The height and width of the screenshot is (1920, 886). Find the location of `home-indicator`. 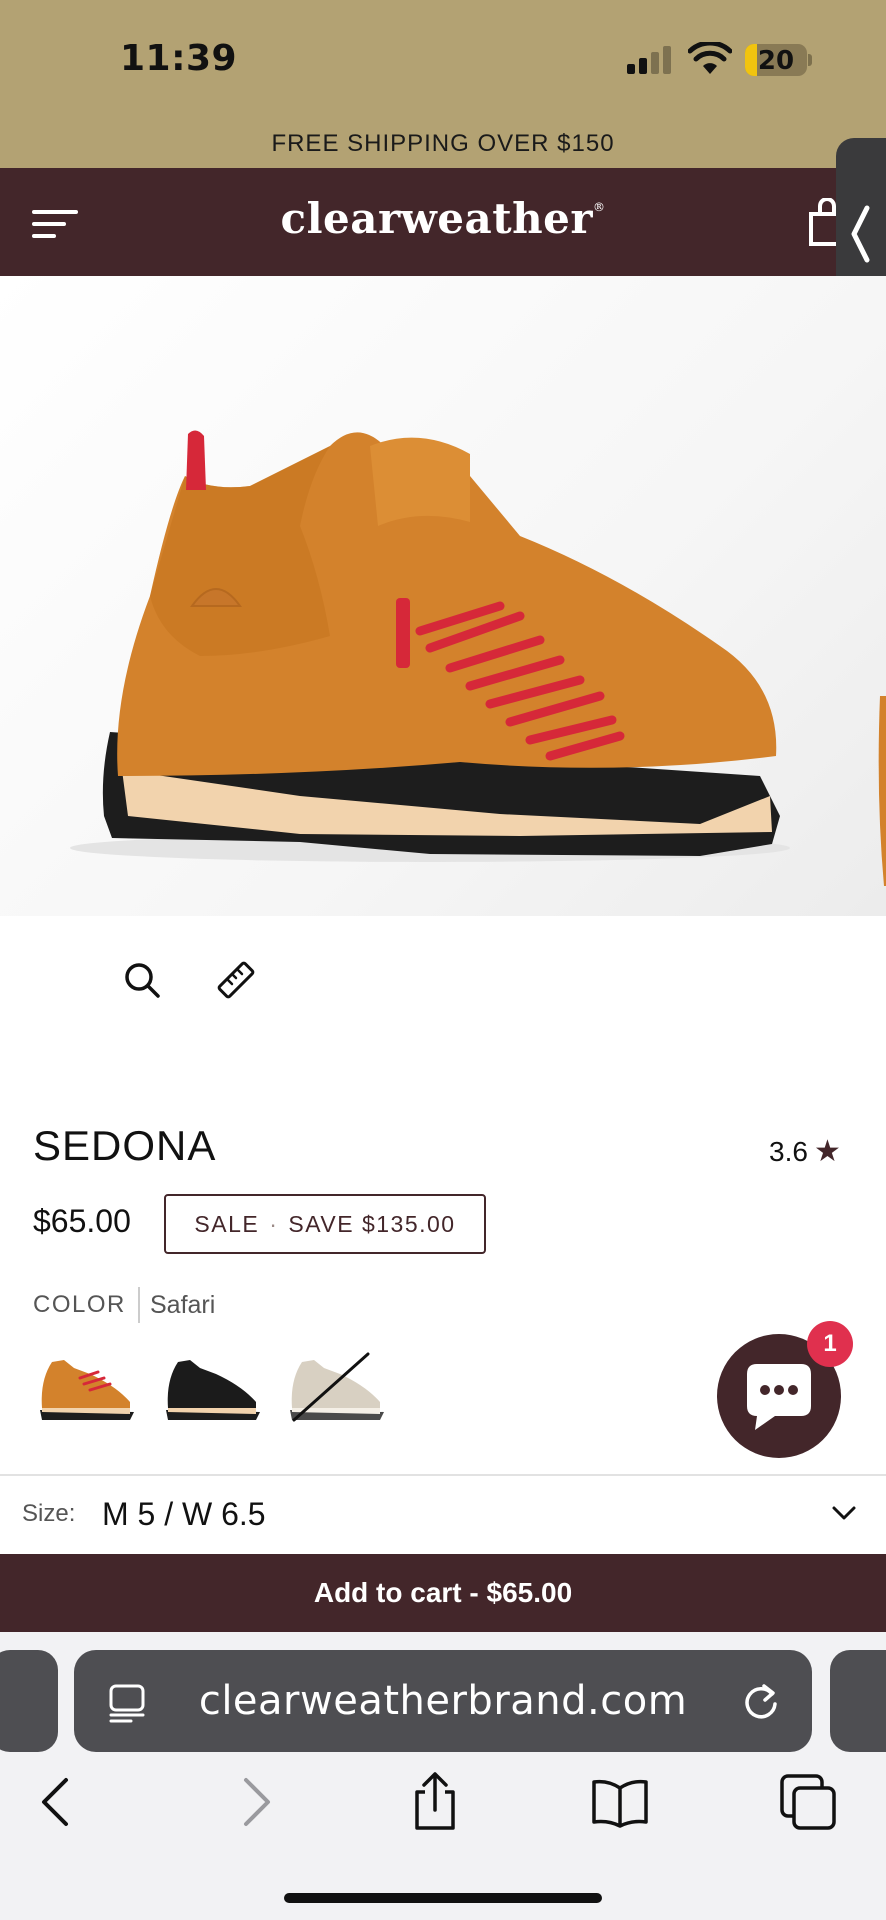

home-indicator is located at coordinates (443, 1898).